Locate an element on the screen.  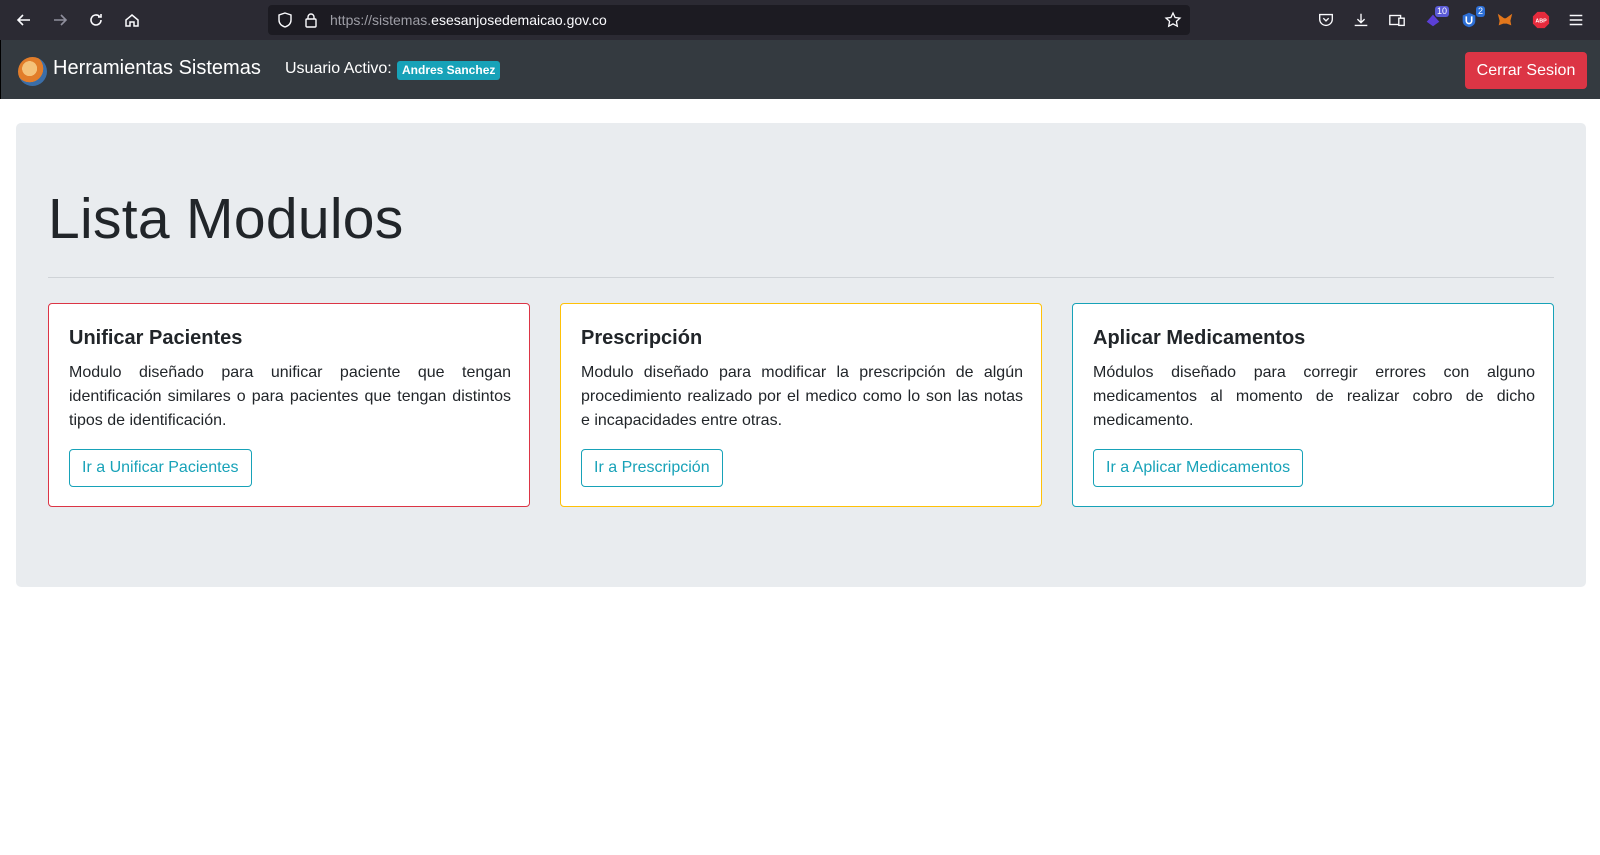
logout-button: Cerrar Sesion is located at coordinates (1526, 70).